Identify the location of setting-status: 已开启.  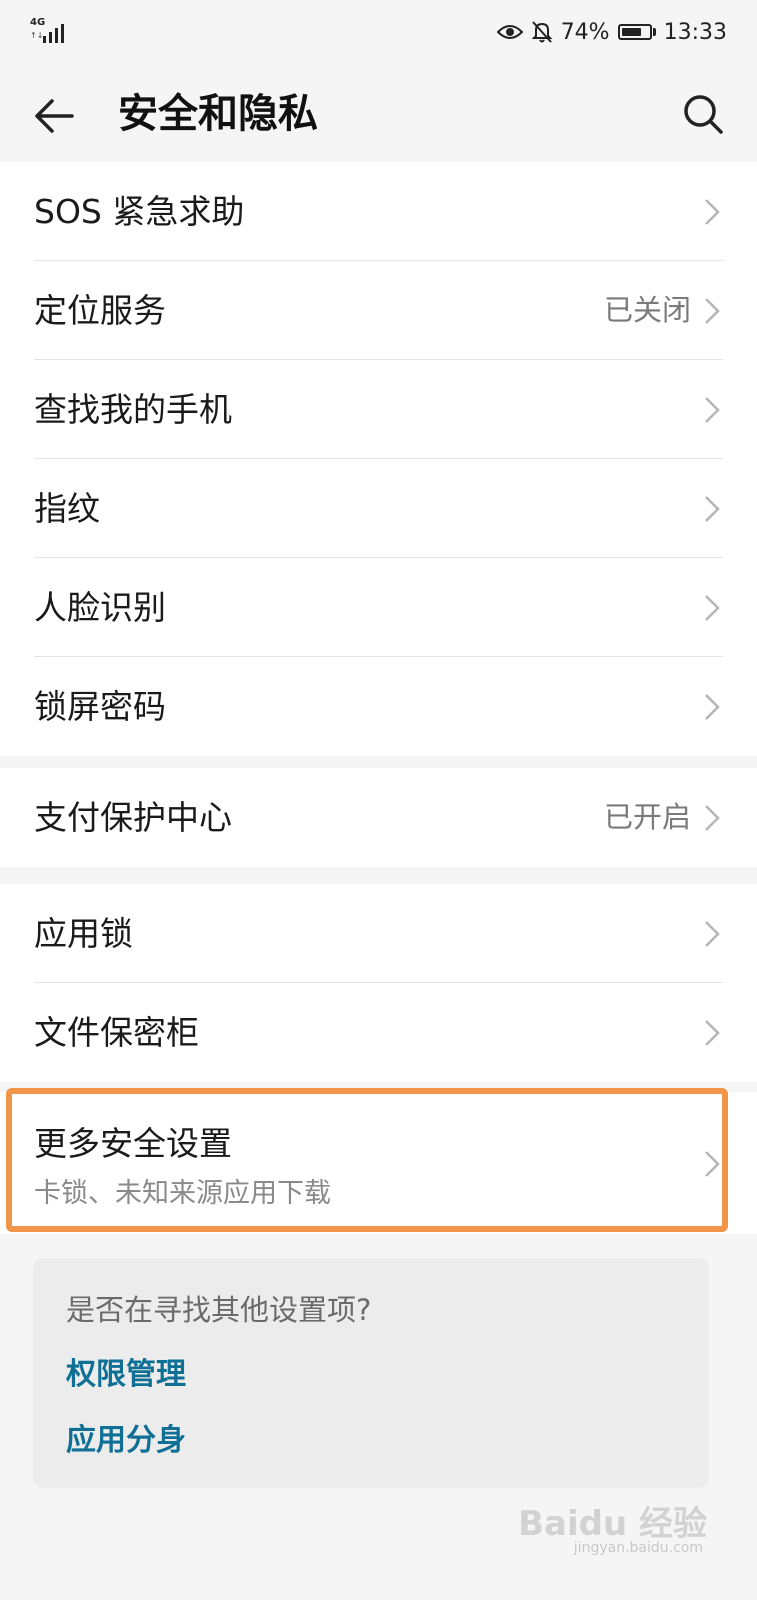
(647, 817).